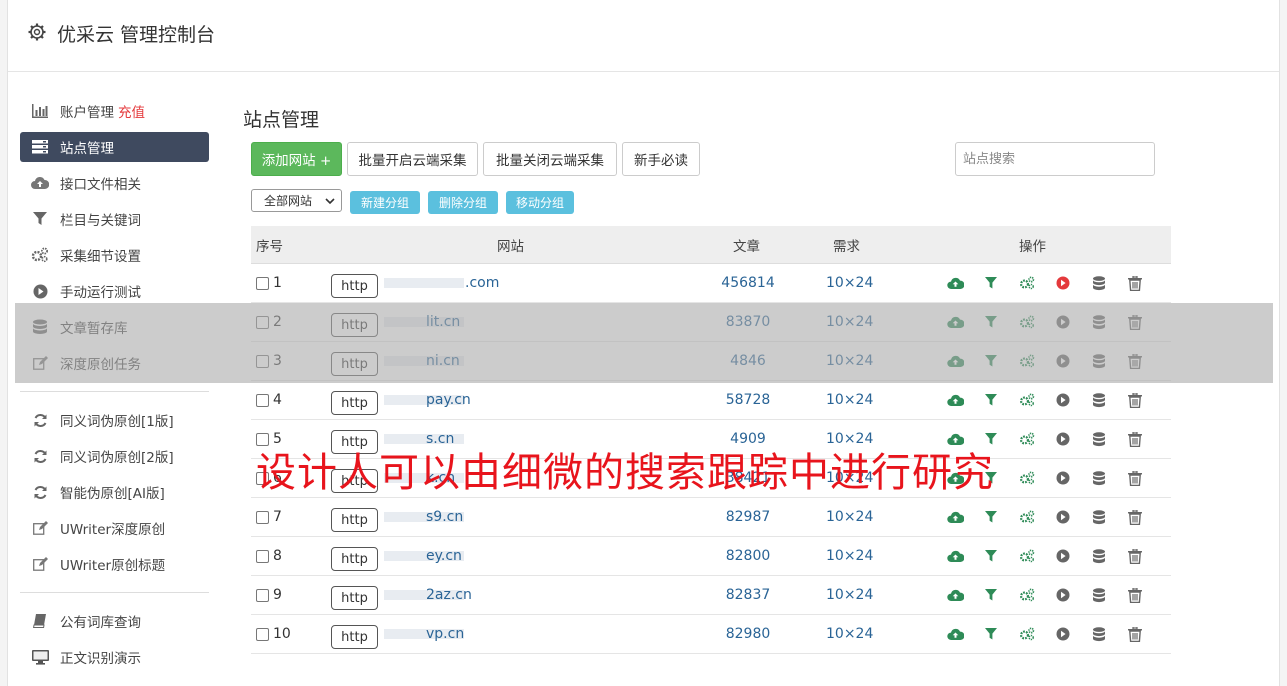 This screenshot has width=1287, height=686. Describe the element at coordinates (661, 159) in the screenshot. I see `newbie-guide-button: 新手必读` at that location.